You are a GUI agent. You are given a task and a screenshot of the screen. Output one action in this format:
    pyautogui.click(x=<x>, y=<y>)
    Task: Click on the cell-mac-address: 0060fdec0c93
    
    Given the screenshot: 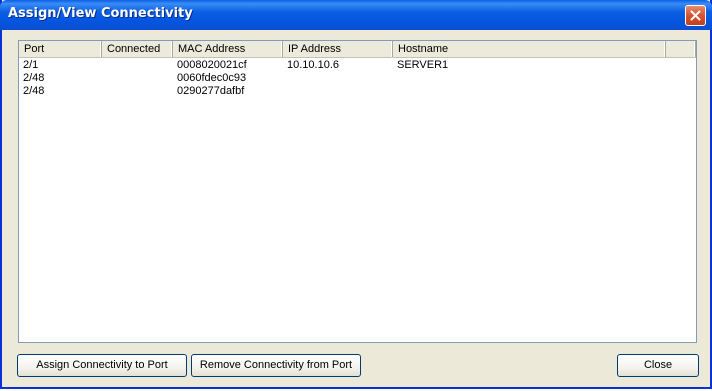 What is the action you would take?
    pyautogui.click(x=212, y=78)
    